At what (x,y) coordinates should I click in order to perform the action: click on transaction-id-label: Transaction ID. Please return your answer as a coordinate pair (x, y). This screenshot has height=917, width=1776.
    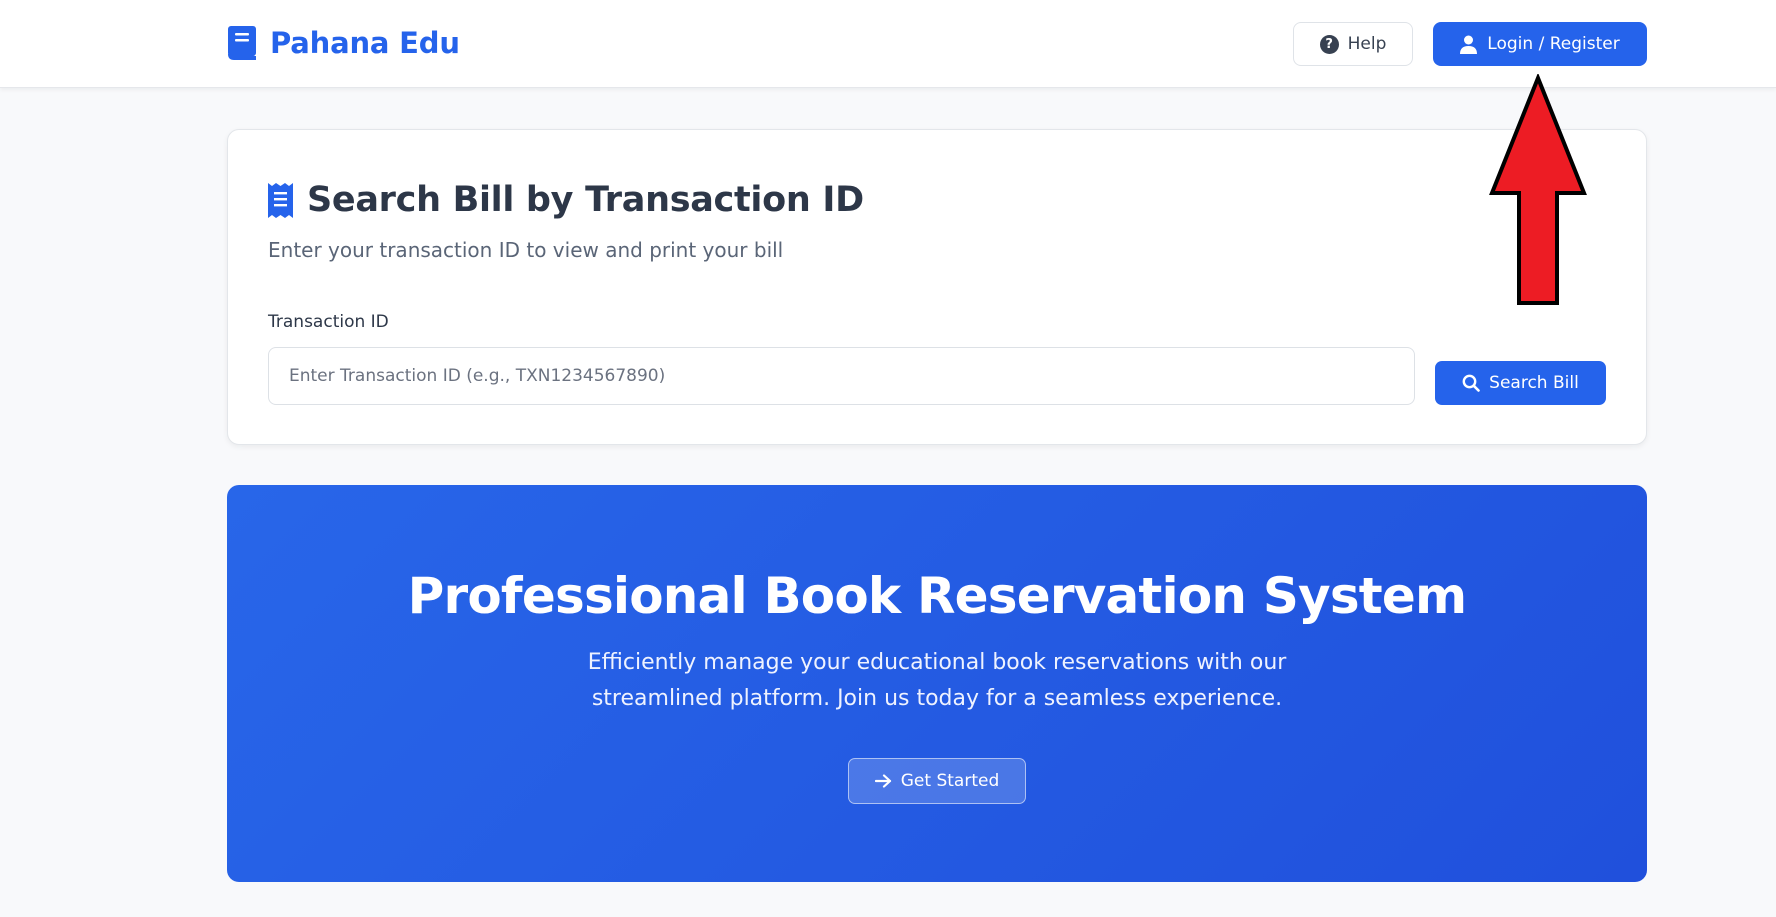
    Looking at the image, I should click on (328, 322).